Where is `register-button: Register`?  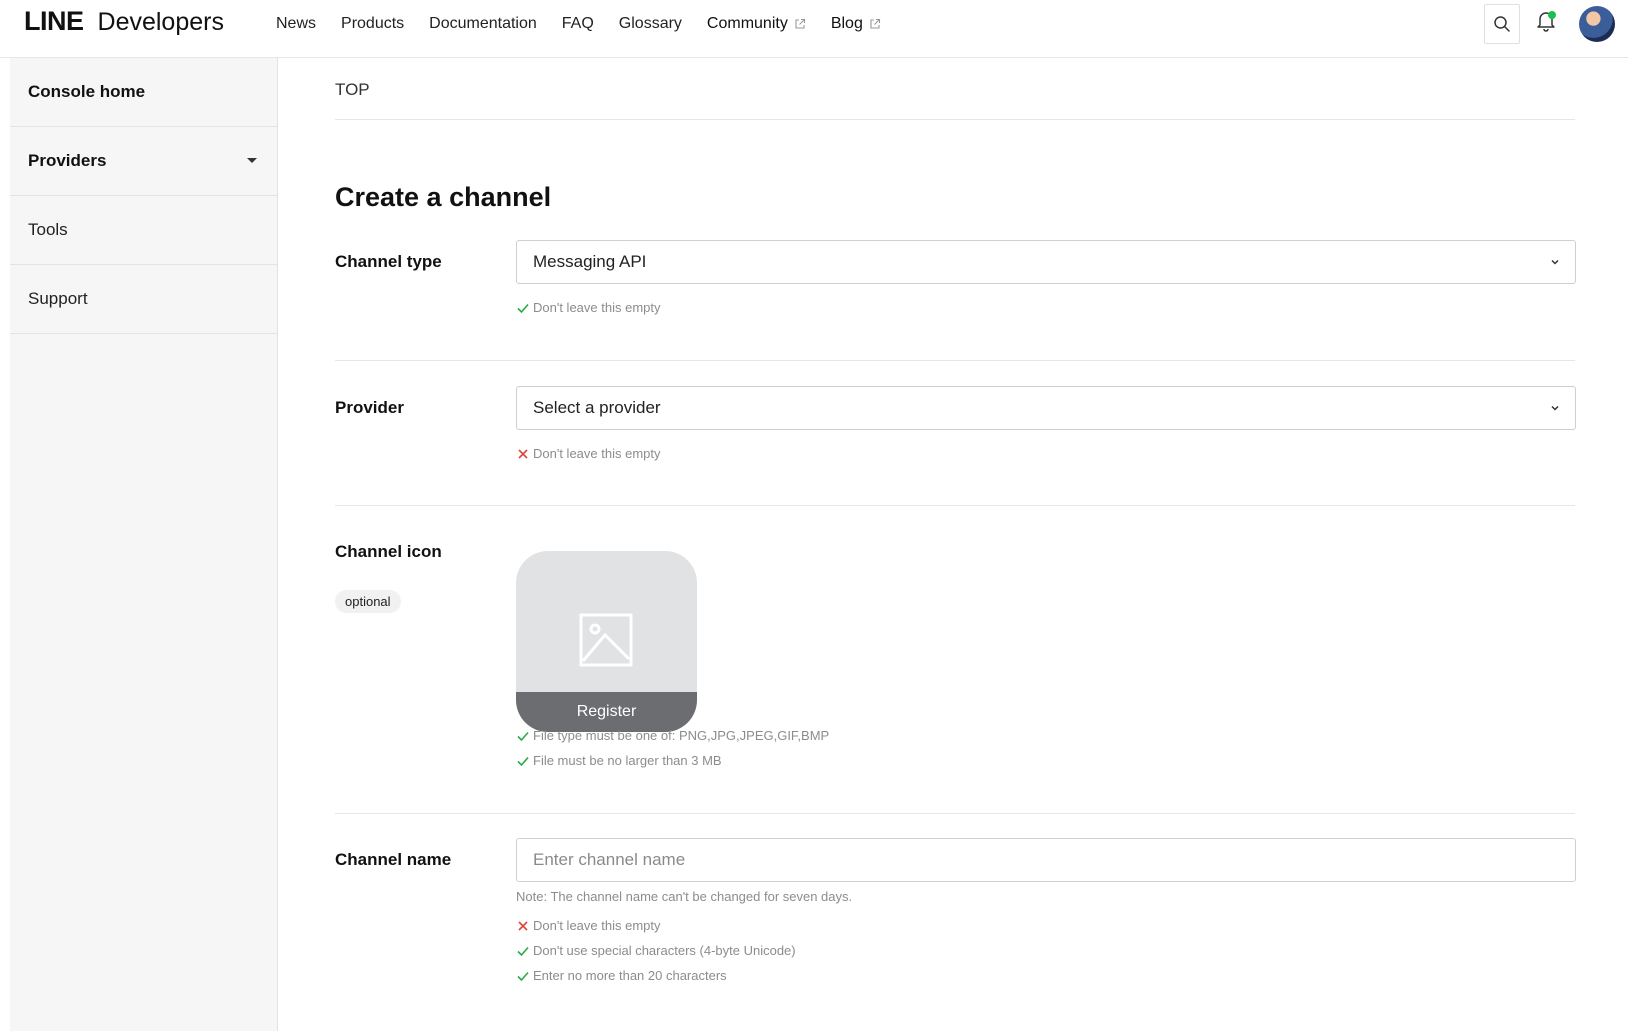
register-button: Register is located at coordinates (606, 712).